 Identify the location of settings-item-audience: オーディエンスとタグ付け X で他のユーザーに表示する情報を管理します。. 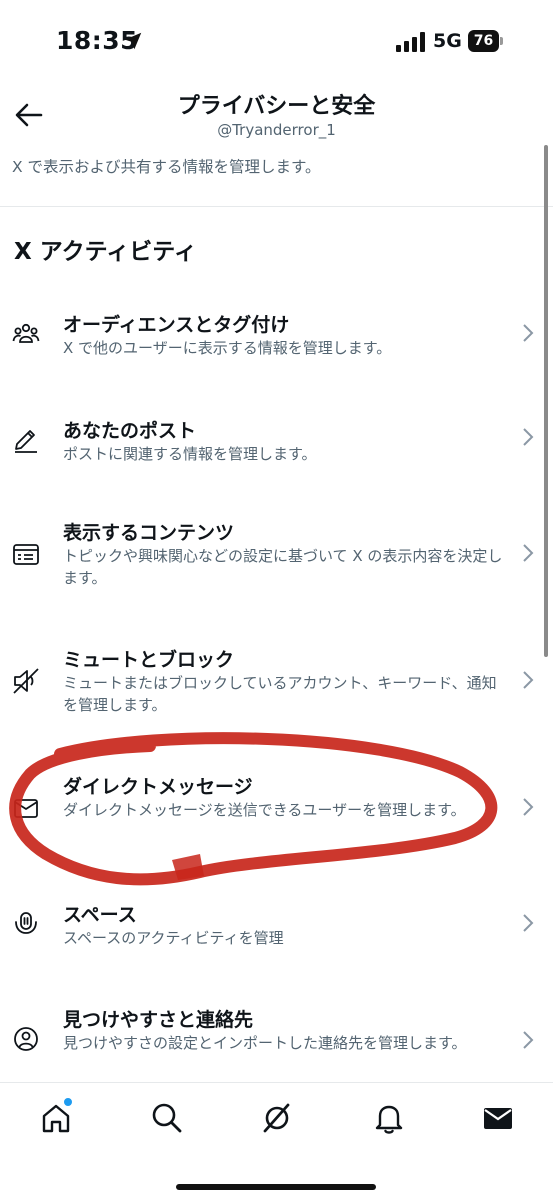
(276, 345).